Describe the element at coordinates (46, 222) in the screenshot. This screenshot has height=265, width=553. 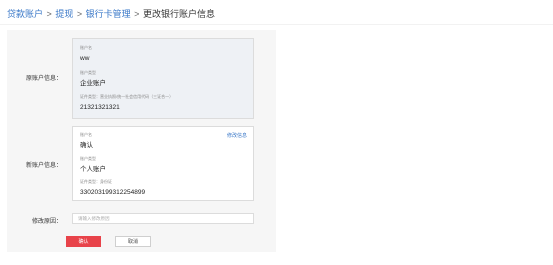
I see `reason-label: 修改原因：` at that location.